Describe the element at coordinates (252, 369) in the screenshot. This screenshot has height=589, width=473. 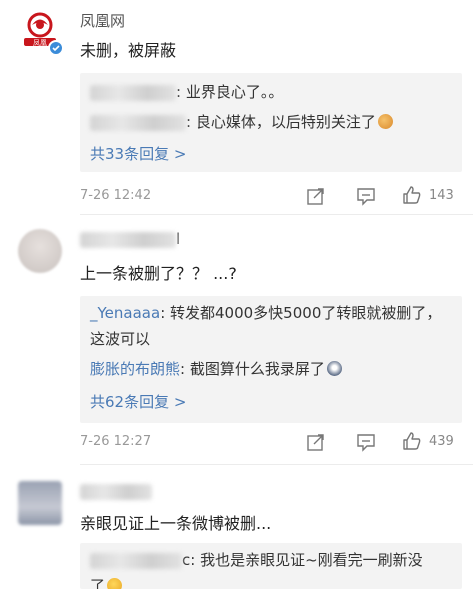
I see `reply-text: : 截图算什么我录屏了` at that location.